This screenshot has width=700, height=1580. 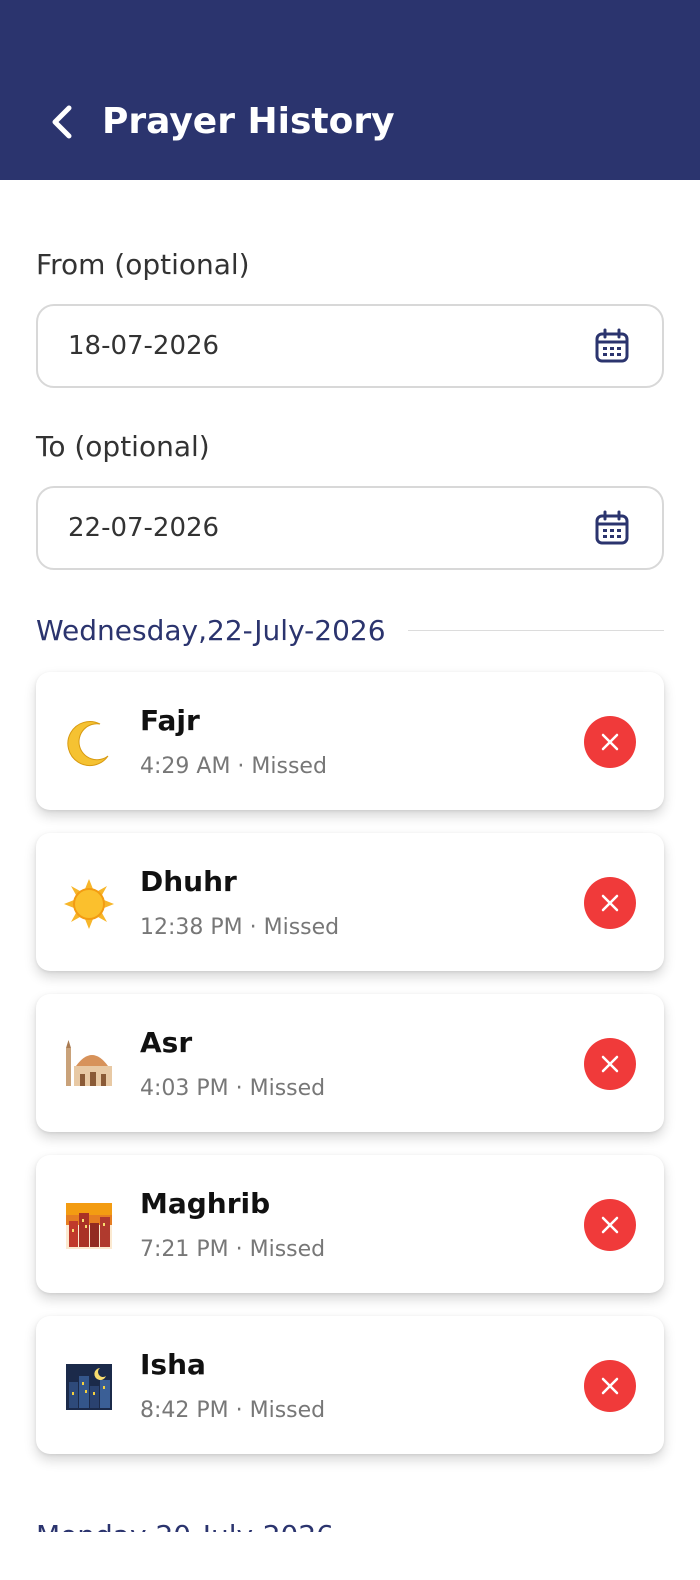 I want to click on from-date-value: 18-07-2026, so click(x=144, y=346).